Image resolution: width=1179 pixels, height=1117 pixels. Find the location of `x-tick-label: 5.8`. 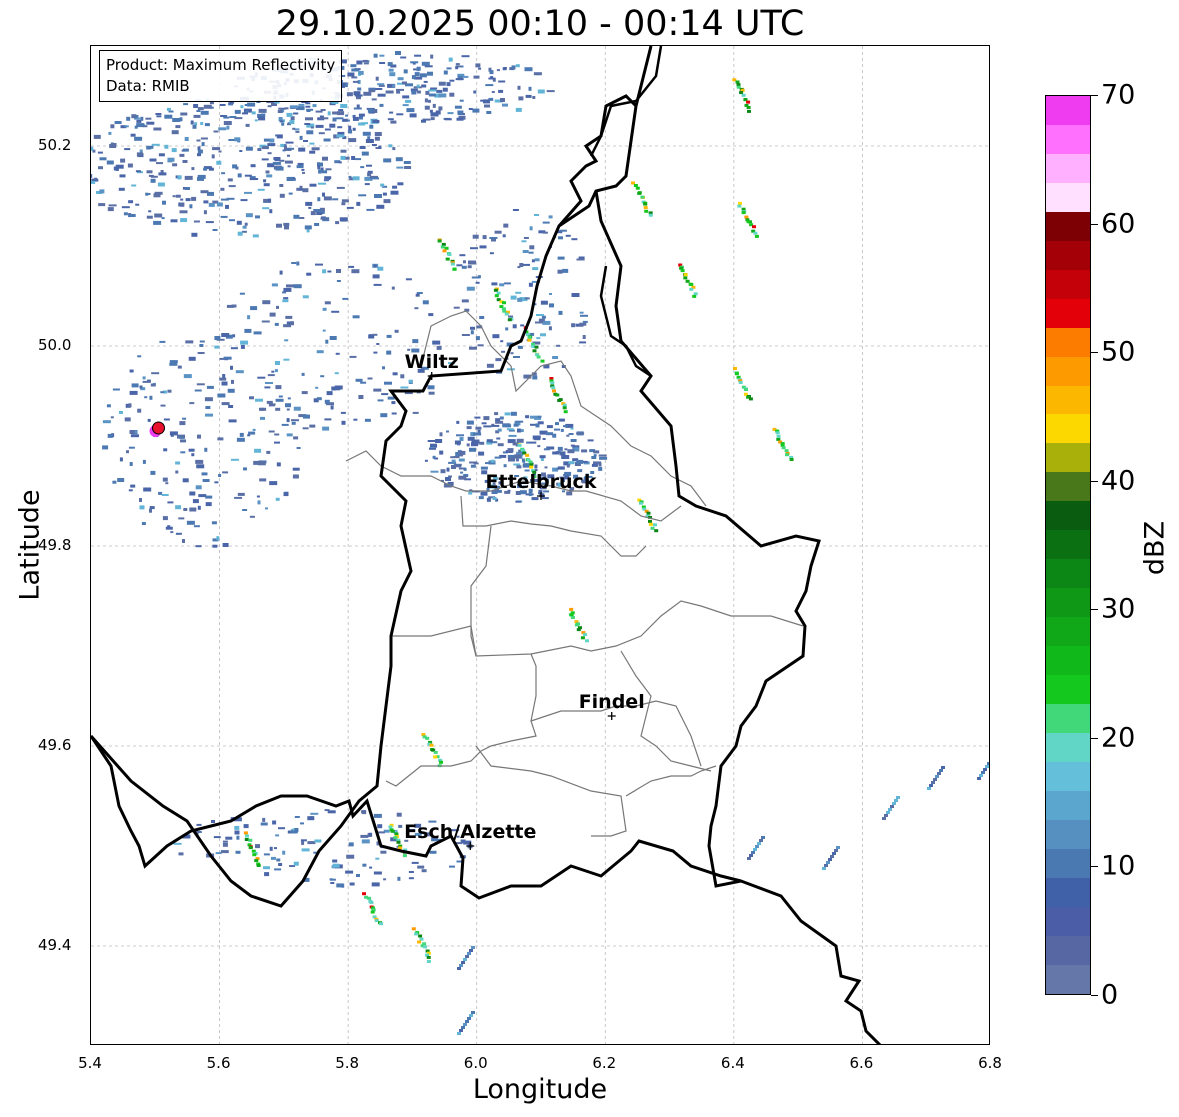

x-tick-label: 5.8 is located at coordinates (347, 1063).